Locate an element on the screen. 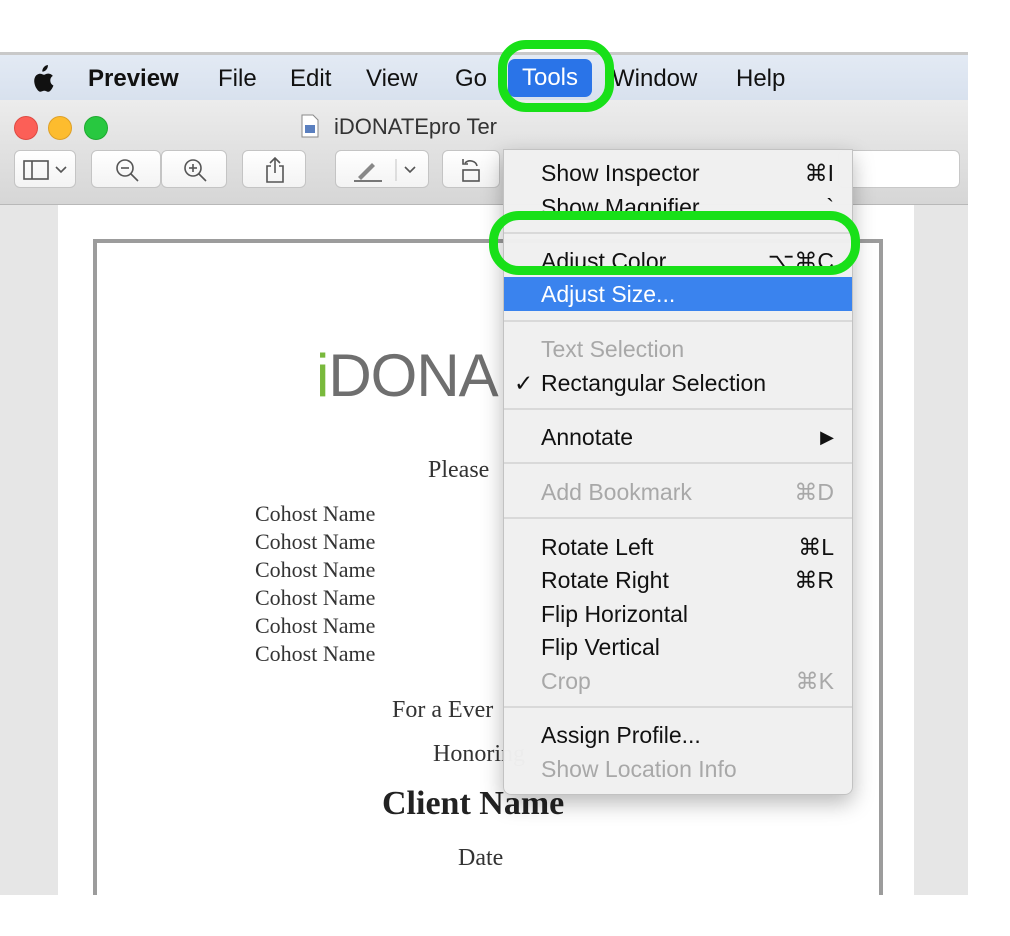  menu-item-rectangular-selection: ✓ Rectangular Selection is located at coordinates (678, 383).